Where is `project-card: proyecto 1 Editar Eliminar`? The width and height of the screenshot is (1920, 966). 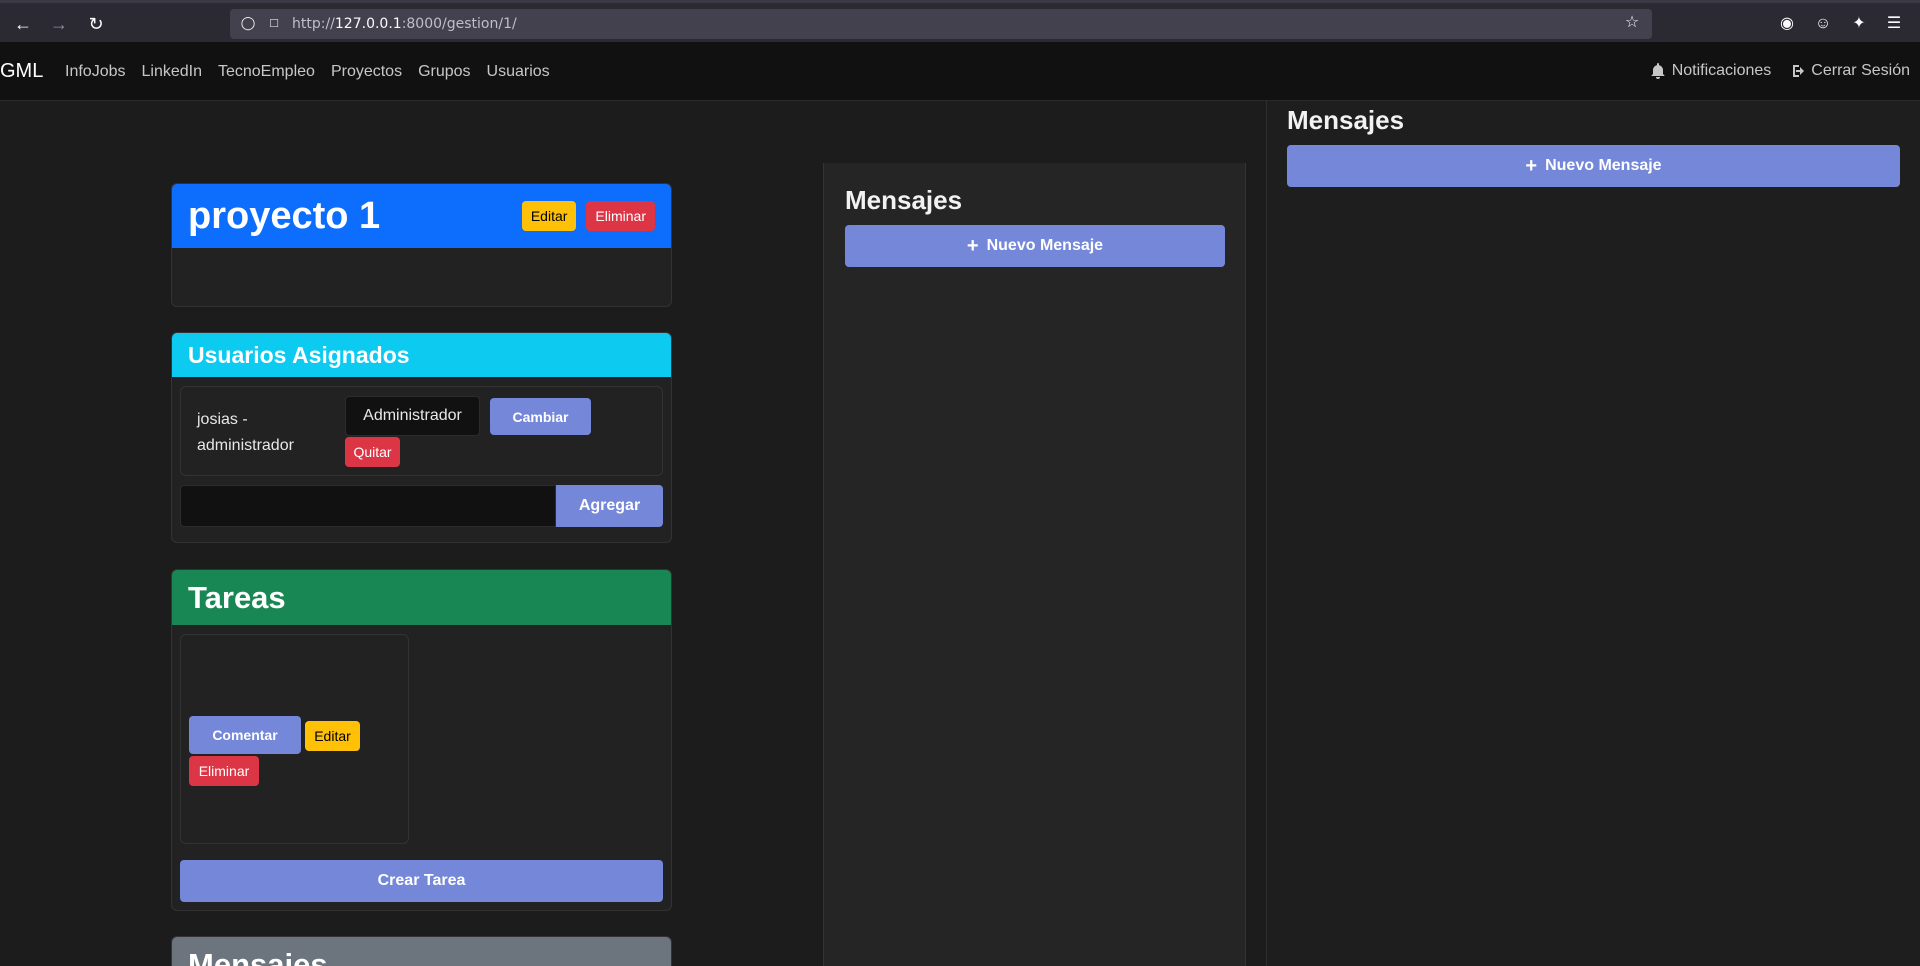
project-card: proyecto 1 Editar Eliminar is located at coordinates (421, 245).